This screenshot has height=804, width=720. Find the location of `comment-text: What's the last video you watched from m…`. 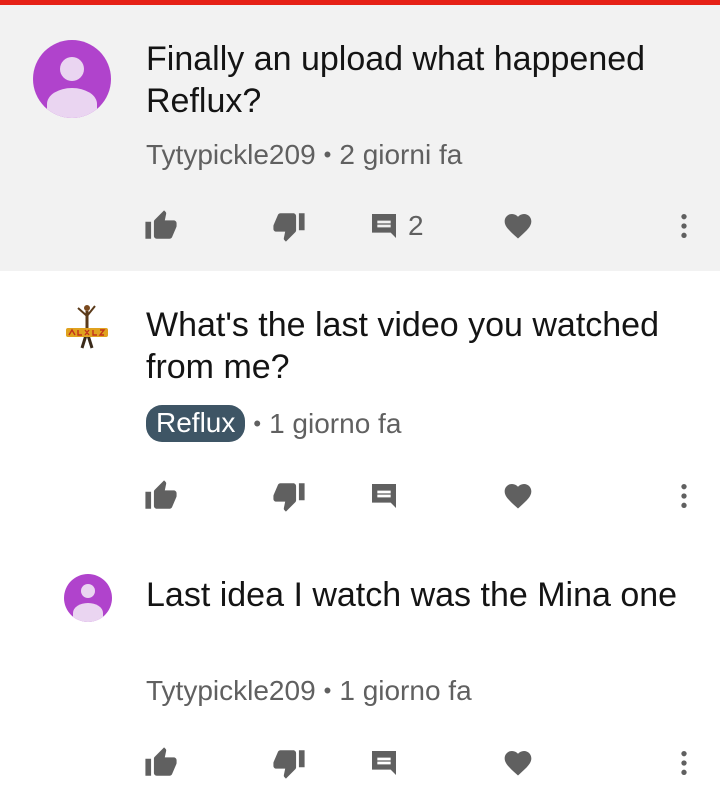

comment-text: What's the last video you watched from m… is located at coordinates (402, 346).